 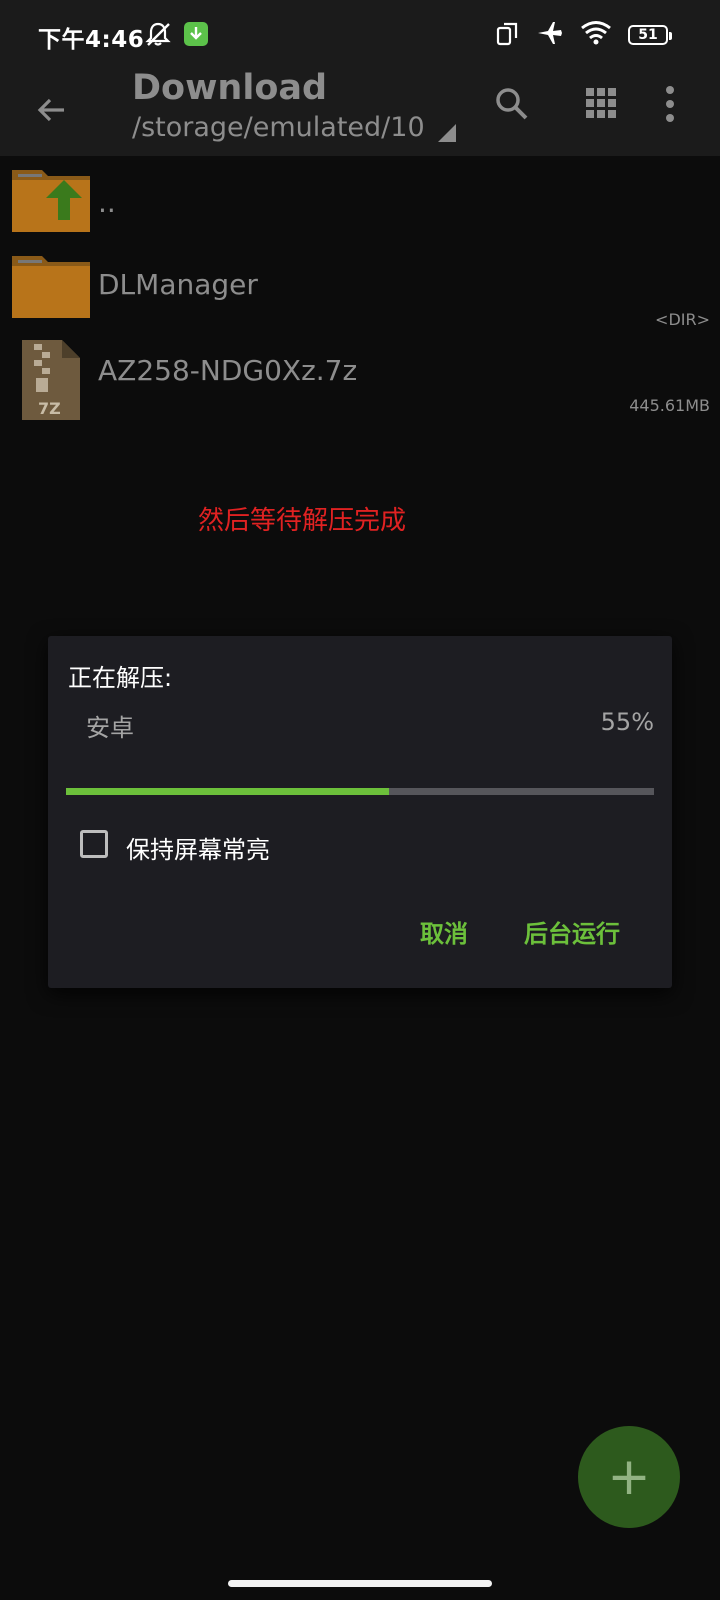 I want to click on dialog-title: 正在解压:, so click(x=120, y=678).